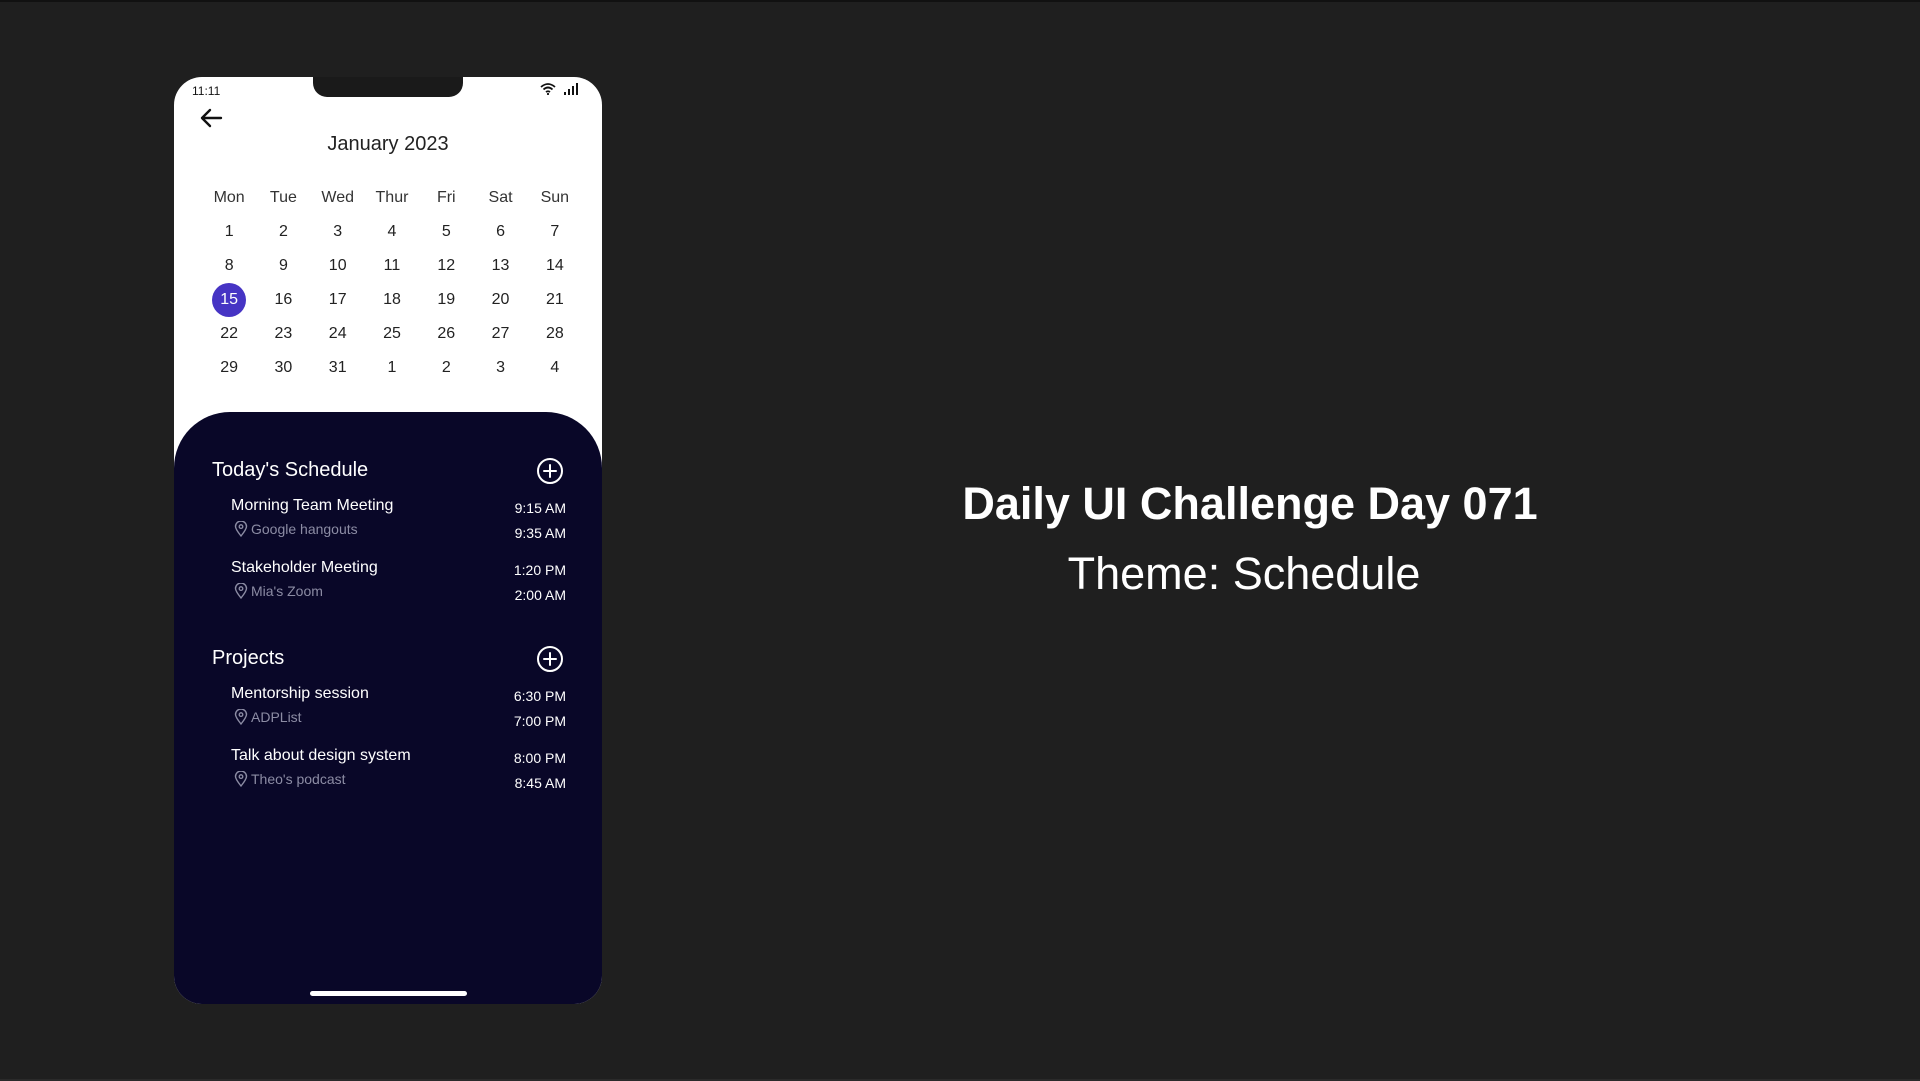  I want to click on event-title: Talk about design system, so click(321, 755).